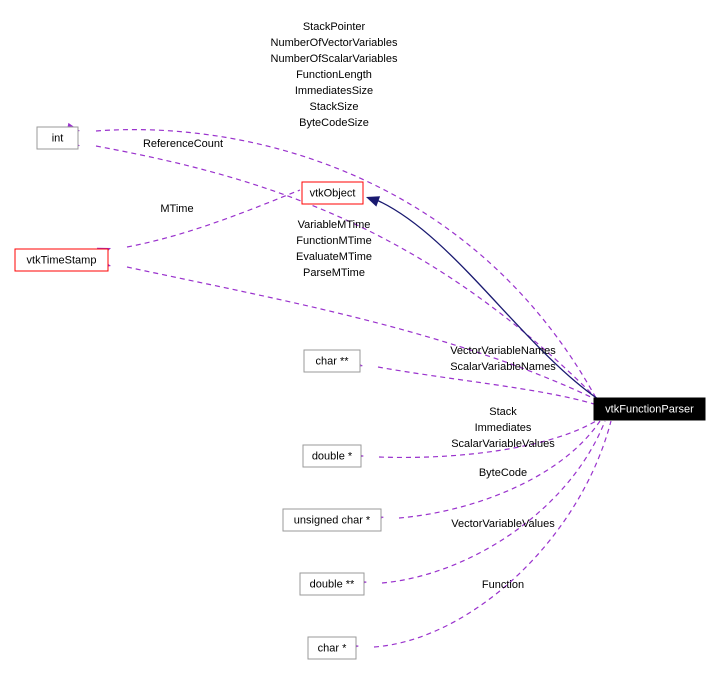  I want to click on edge-label-referencecount: ReferenceCount, so click(183, 144).